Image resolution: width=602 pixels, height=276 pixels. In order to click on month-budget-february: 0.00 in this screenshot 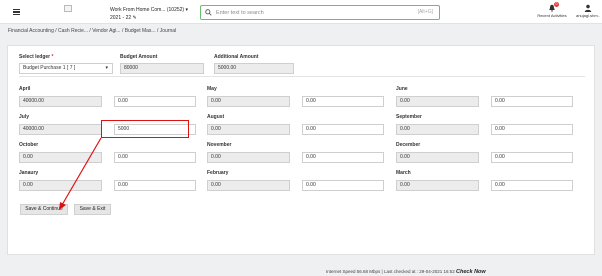, I will do `click(248, 185)`.